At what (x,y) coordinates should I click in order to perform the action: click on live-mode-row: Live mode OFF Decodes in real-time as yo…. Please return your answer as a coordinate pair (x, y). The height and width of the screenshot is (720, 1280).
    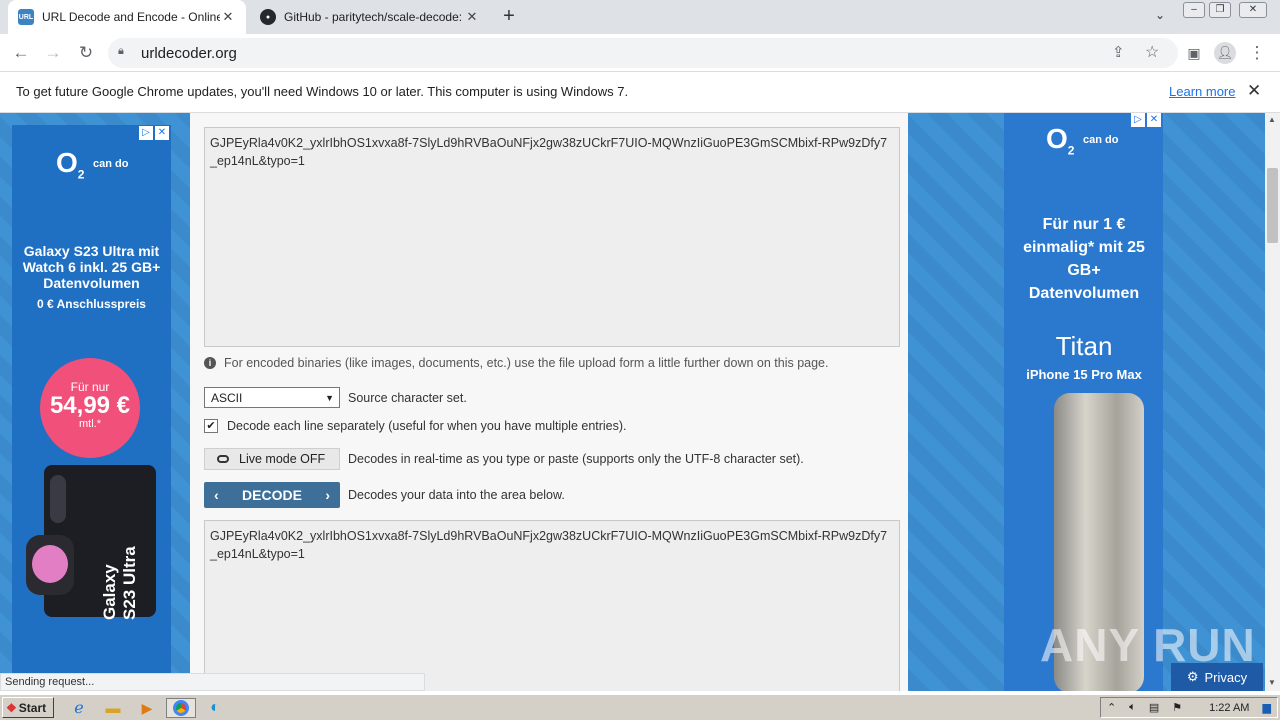
    Looking at the image, I should click on (504, 459).